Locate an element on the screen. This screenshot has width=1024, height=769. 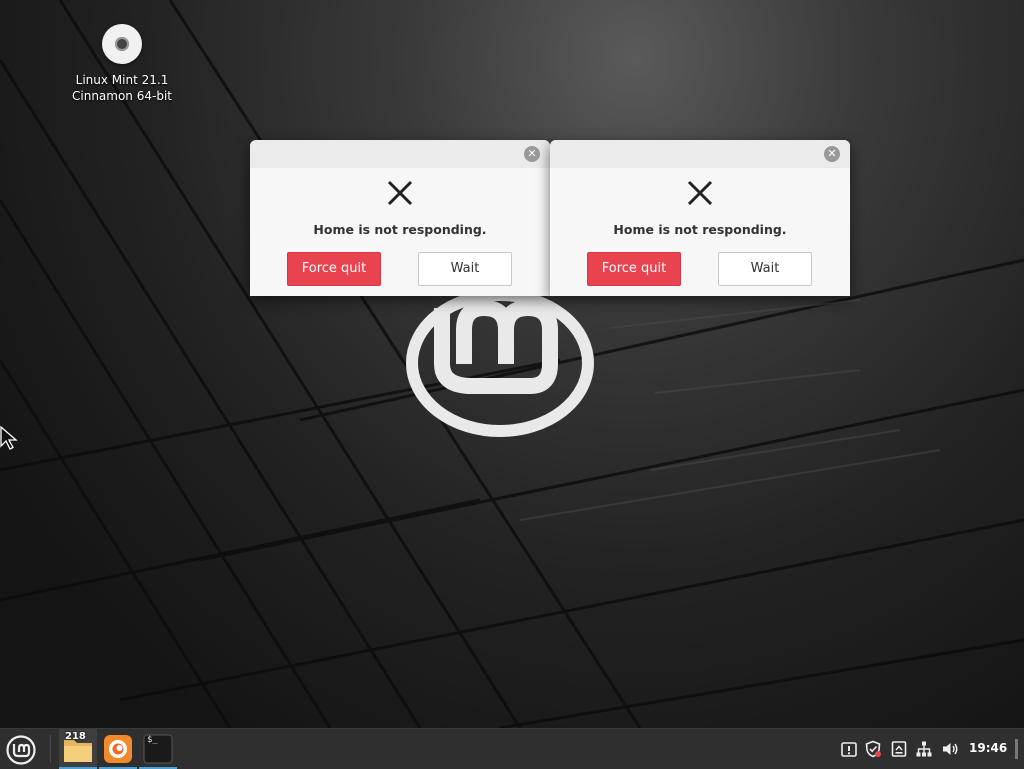
taskbar-app-terminal: $_ is located at coordinates (158, 749).